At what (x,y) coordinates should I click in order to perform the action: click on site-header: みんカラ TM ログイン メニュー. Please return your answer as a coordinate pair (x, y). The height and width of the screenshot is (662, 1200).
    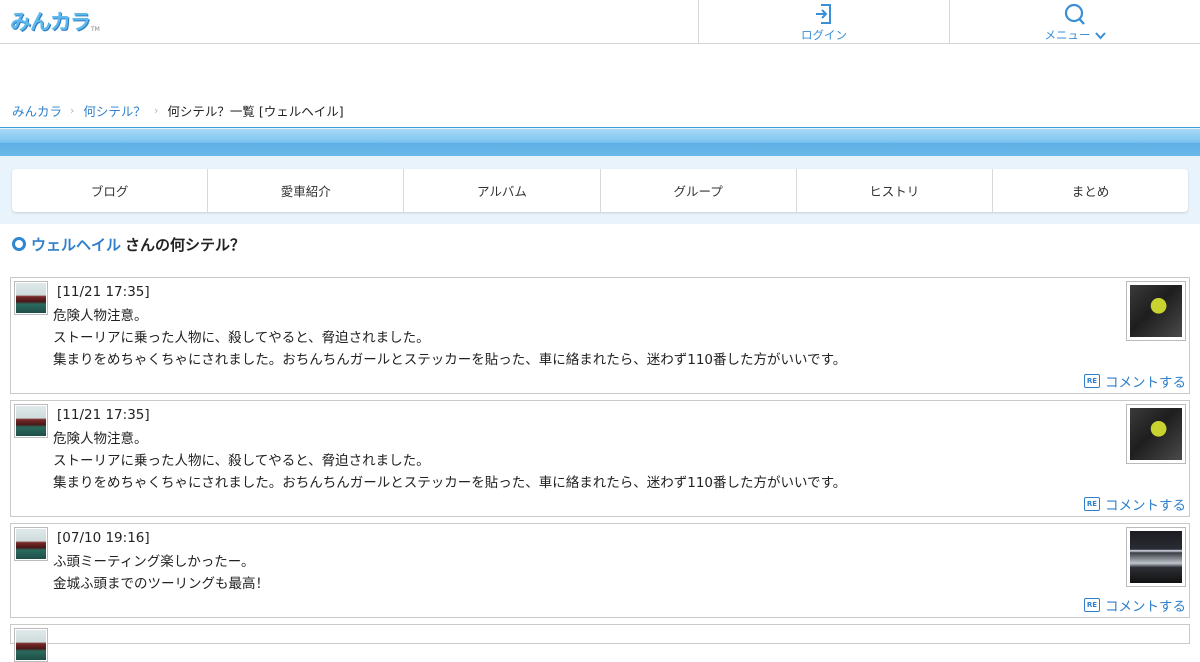
    Looking at the image, I should click on (600, 22).